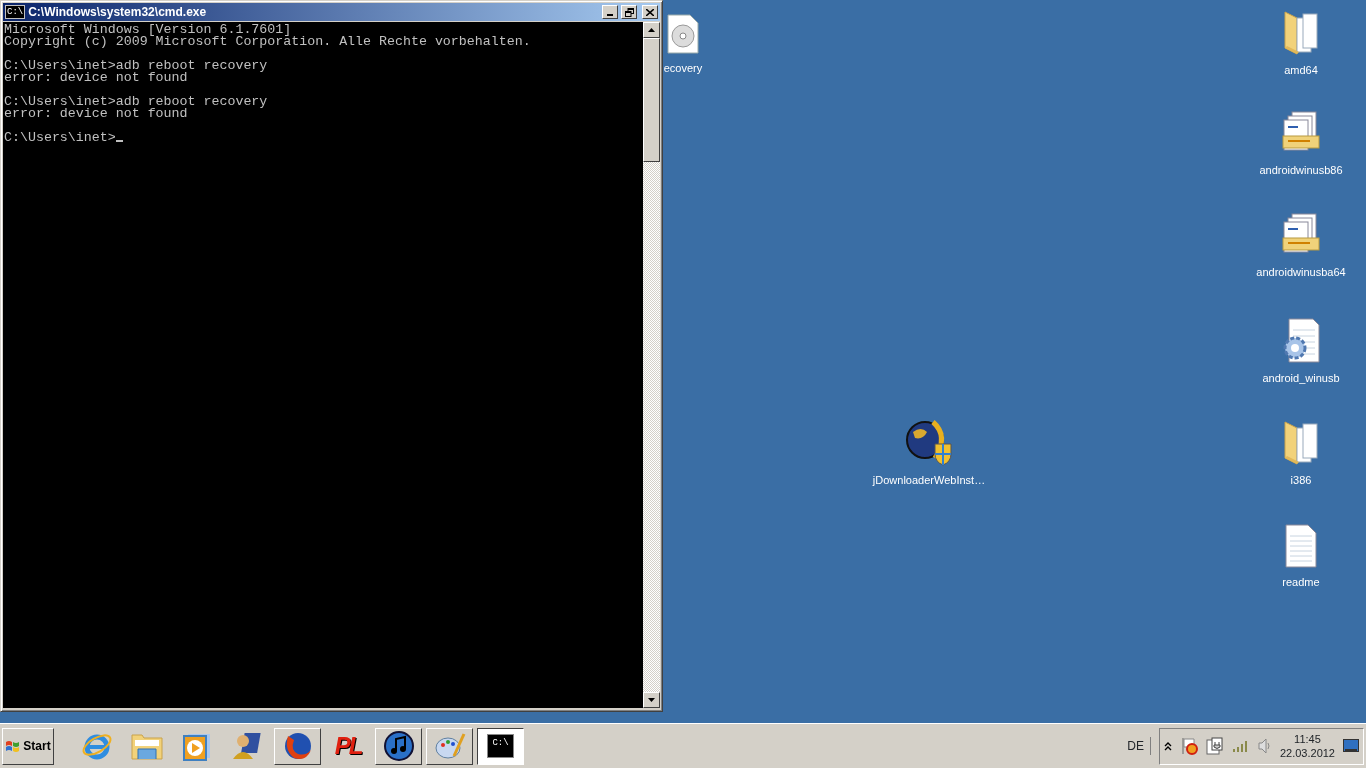  What do you see at coordinates (1301, 341) in the screenshot?
I see `gear-document-icon` at bounding box center [1301, 341].